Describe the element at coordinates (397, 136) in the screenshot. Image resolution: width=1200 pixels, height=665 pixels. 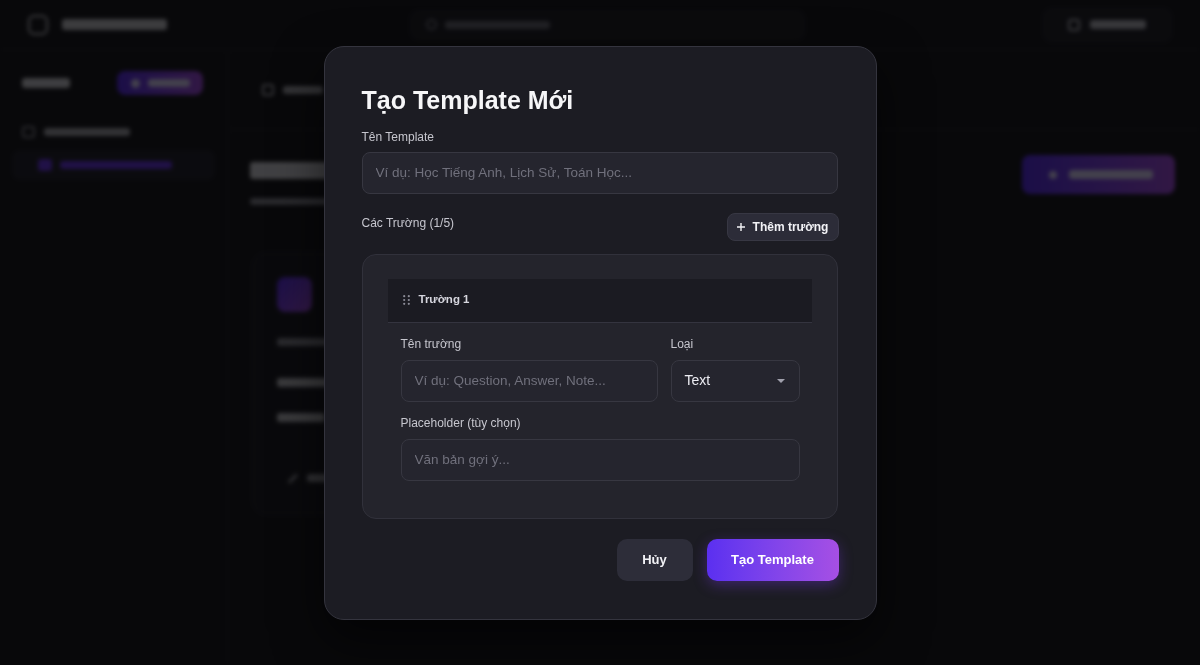
I see `field-label: Tên Template` at that location.